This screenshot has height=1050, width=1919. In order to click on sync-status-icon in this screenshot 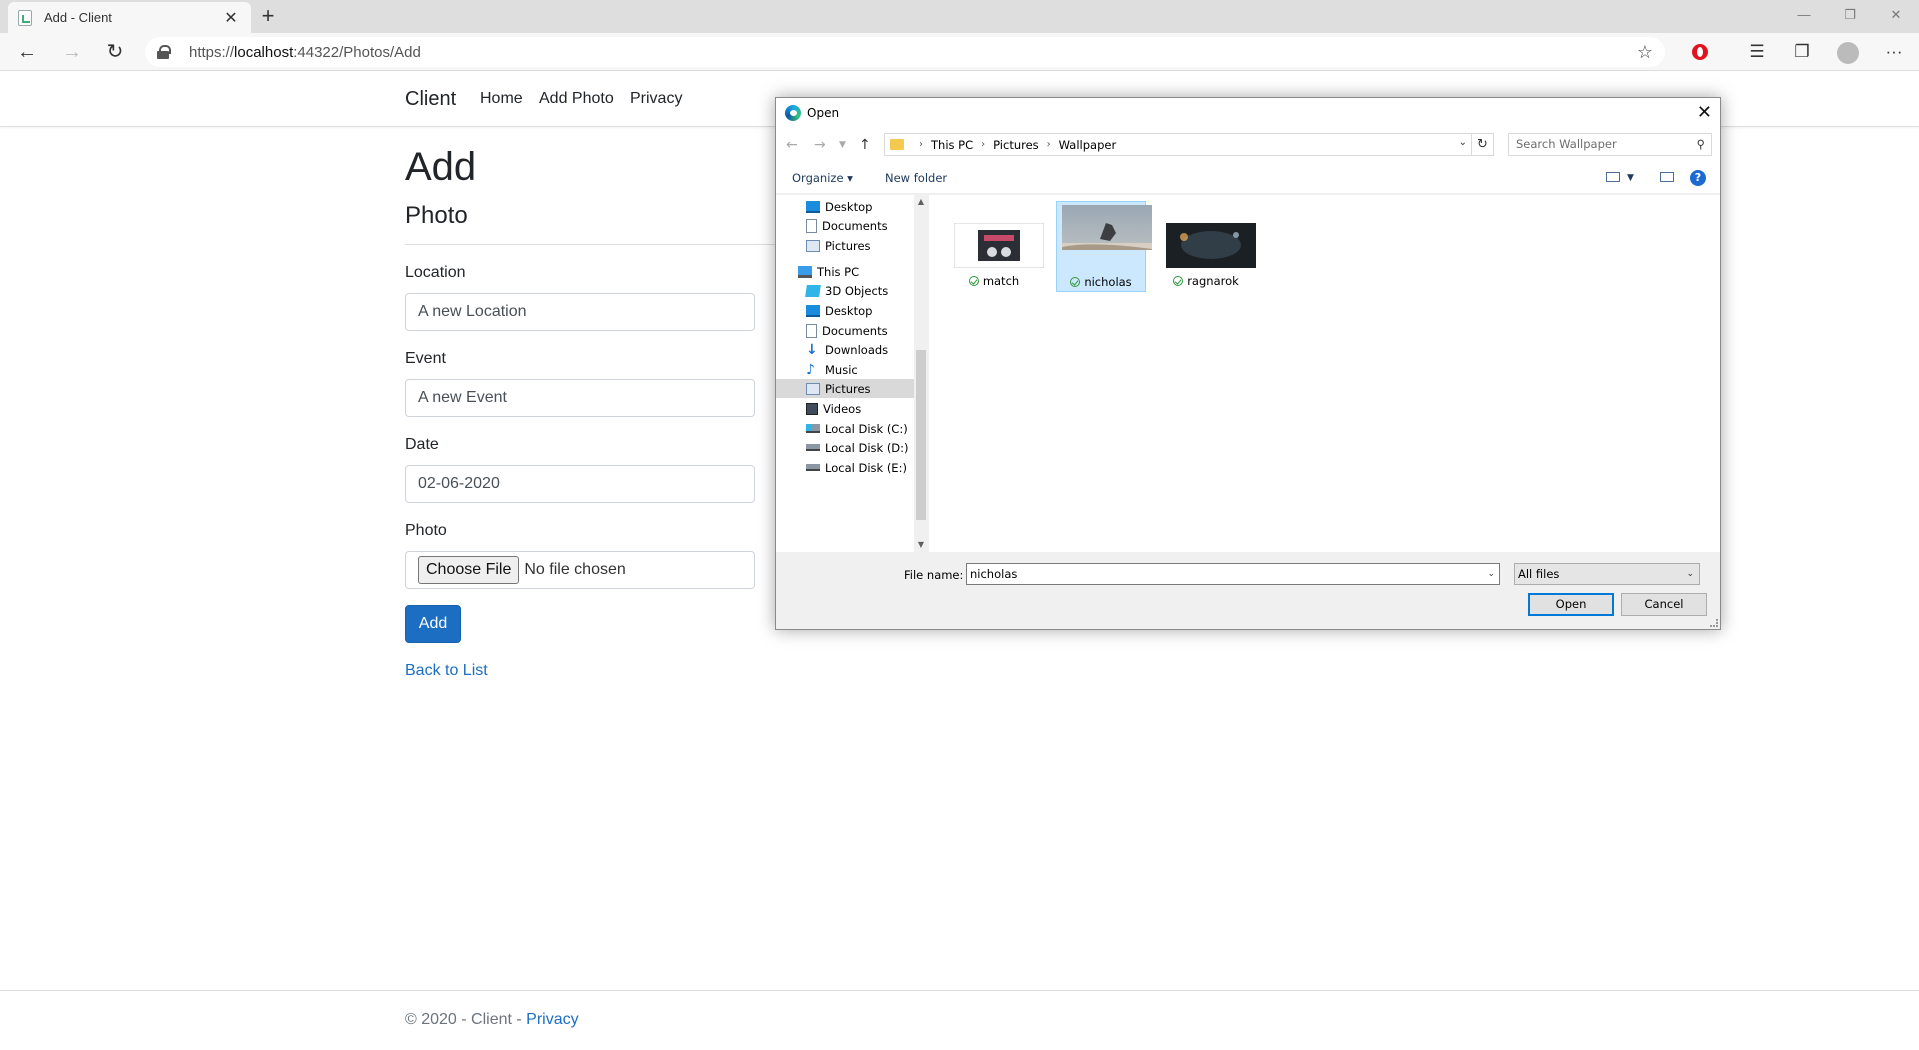, I will do `click(1075, 282)`.